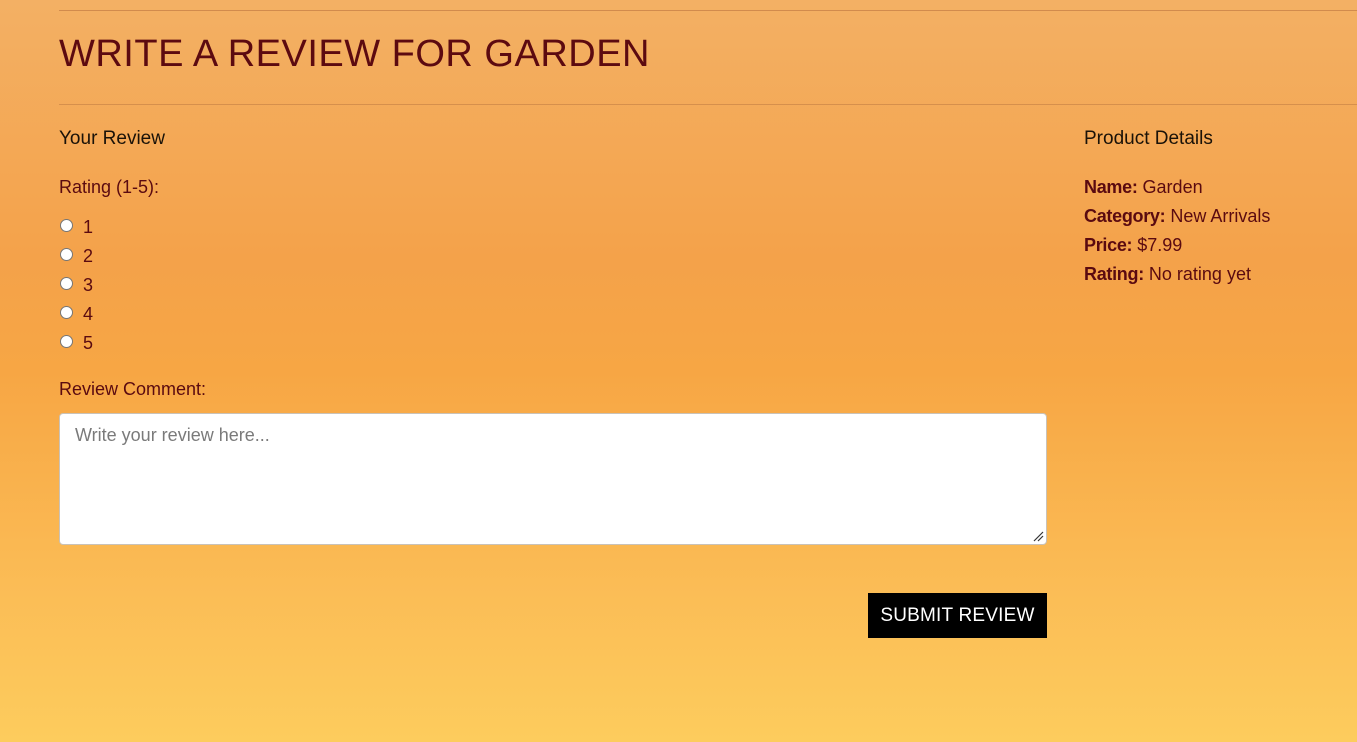 This screenshot has height=742, width=1357. I want to click on rating-option-5: 5, so click(76, 343).